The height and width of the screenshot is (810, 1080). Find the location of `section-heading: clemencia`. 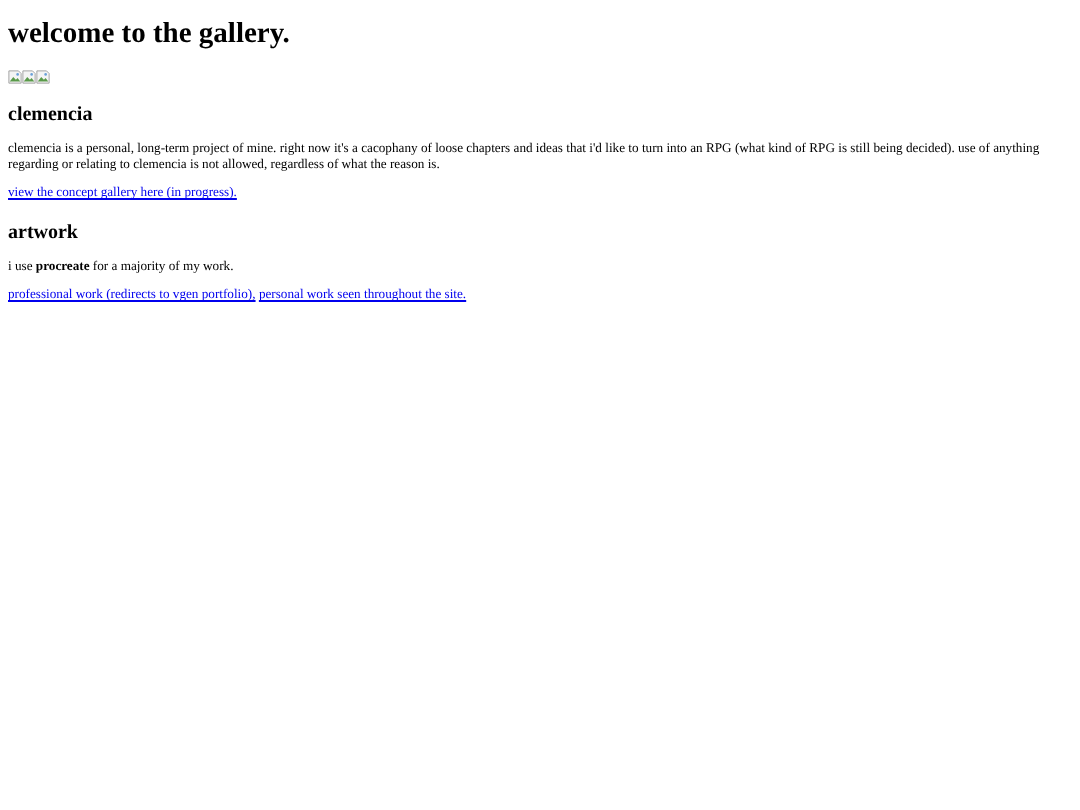

section-heading: clemencia is located at coordinates (51, 114).